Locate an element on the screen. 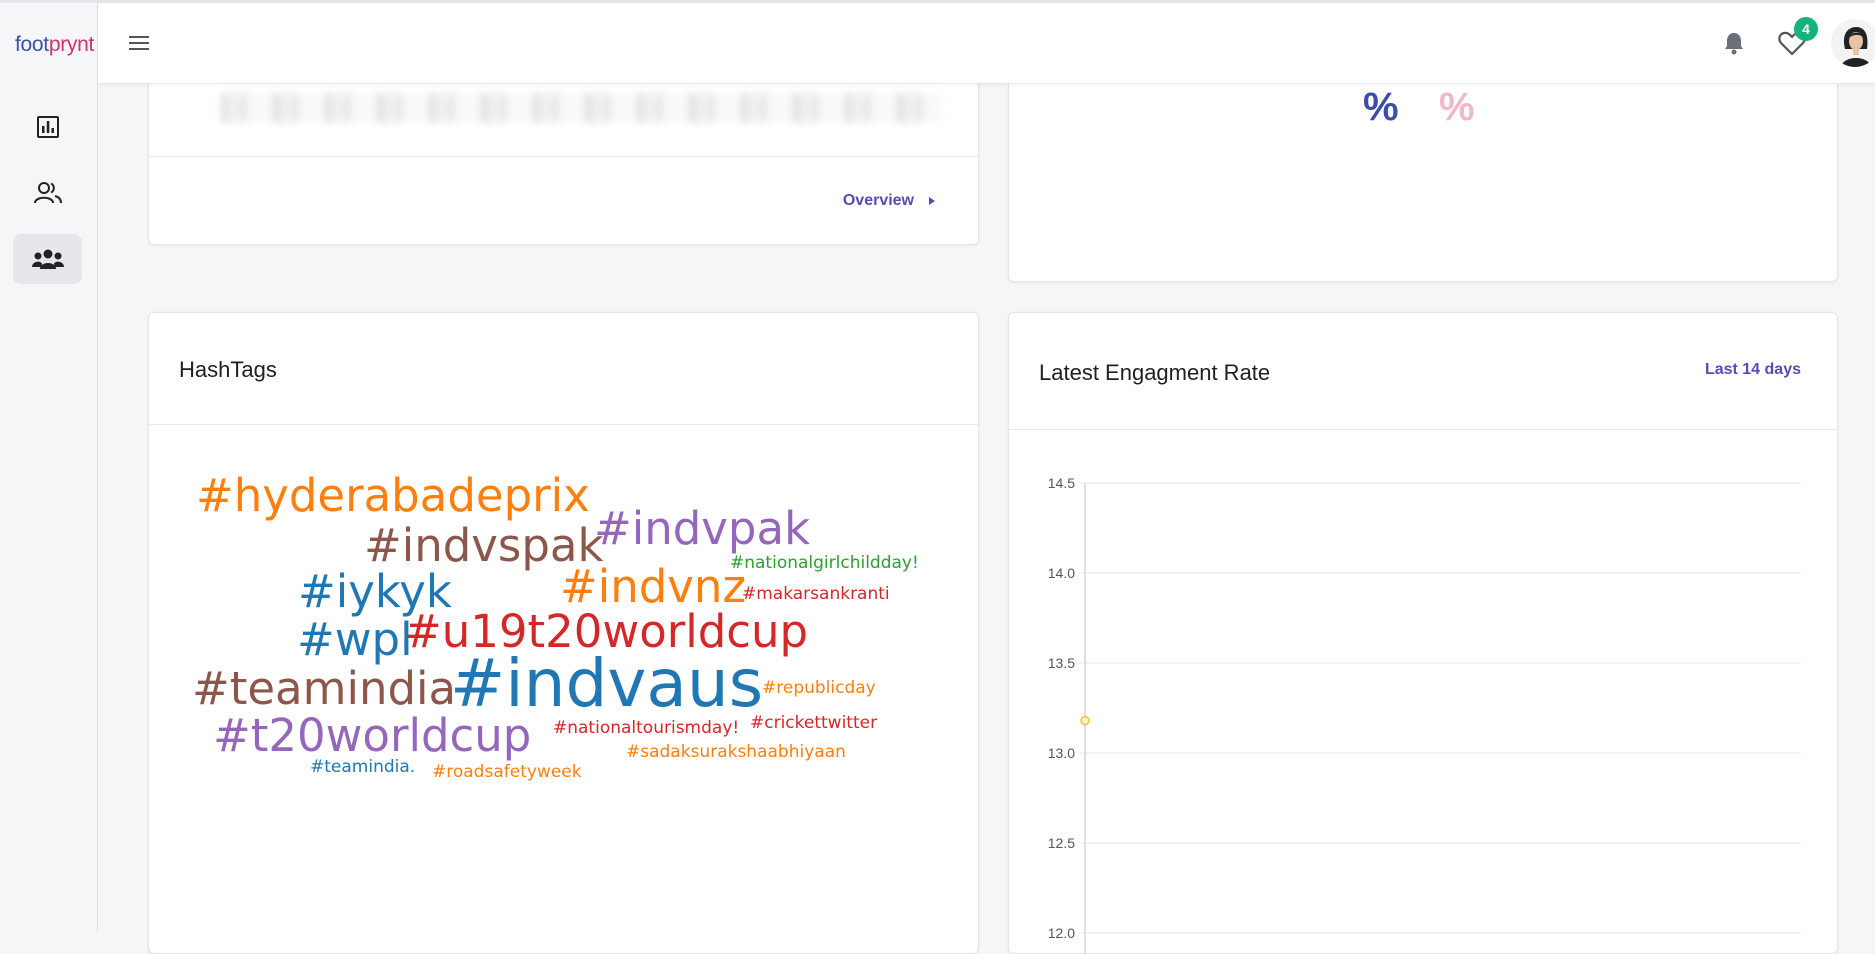  percent-a: % is located at coordinates (1381, 107).